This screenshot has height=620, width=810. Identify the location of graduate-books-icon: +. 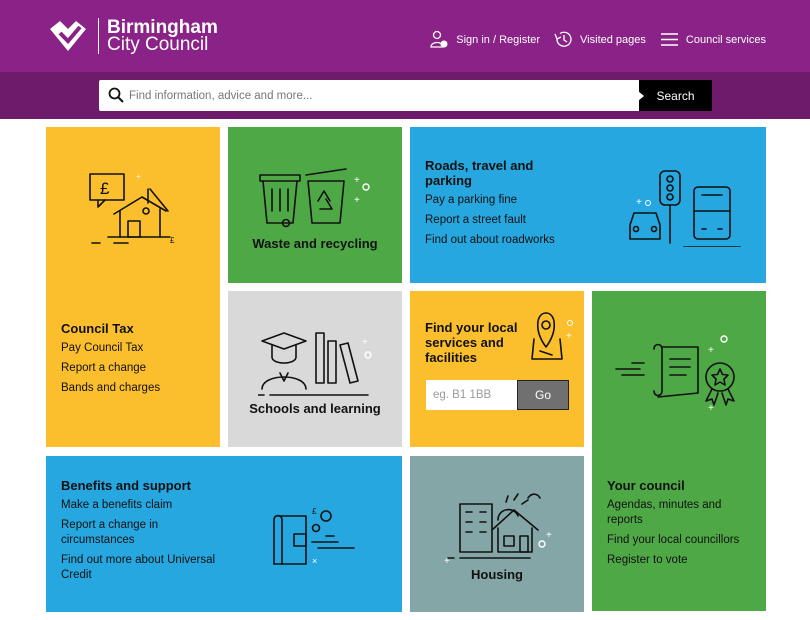
(315, 364).